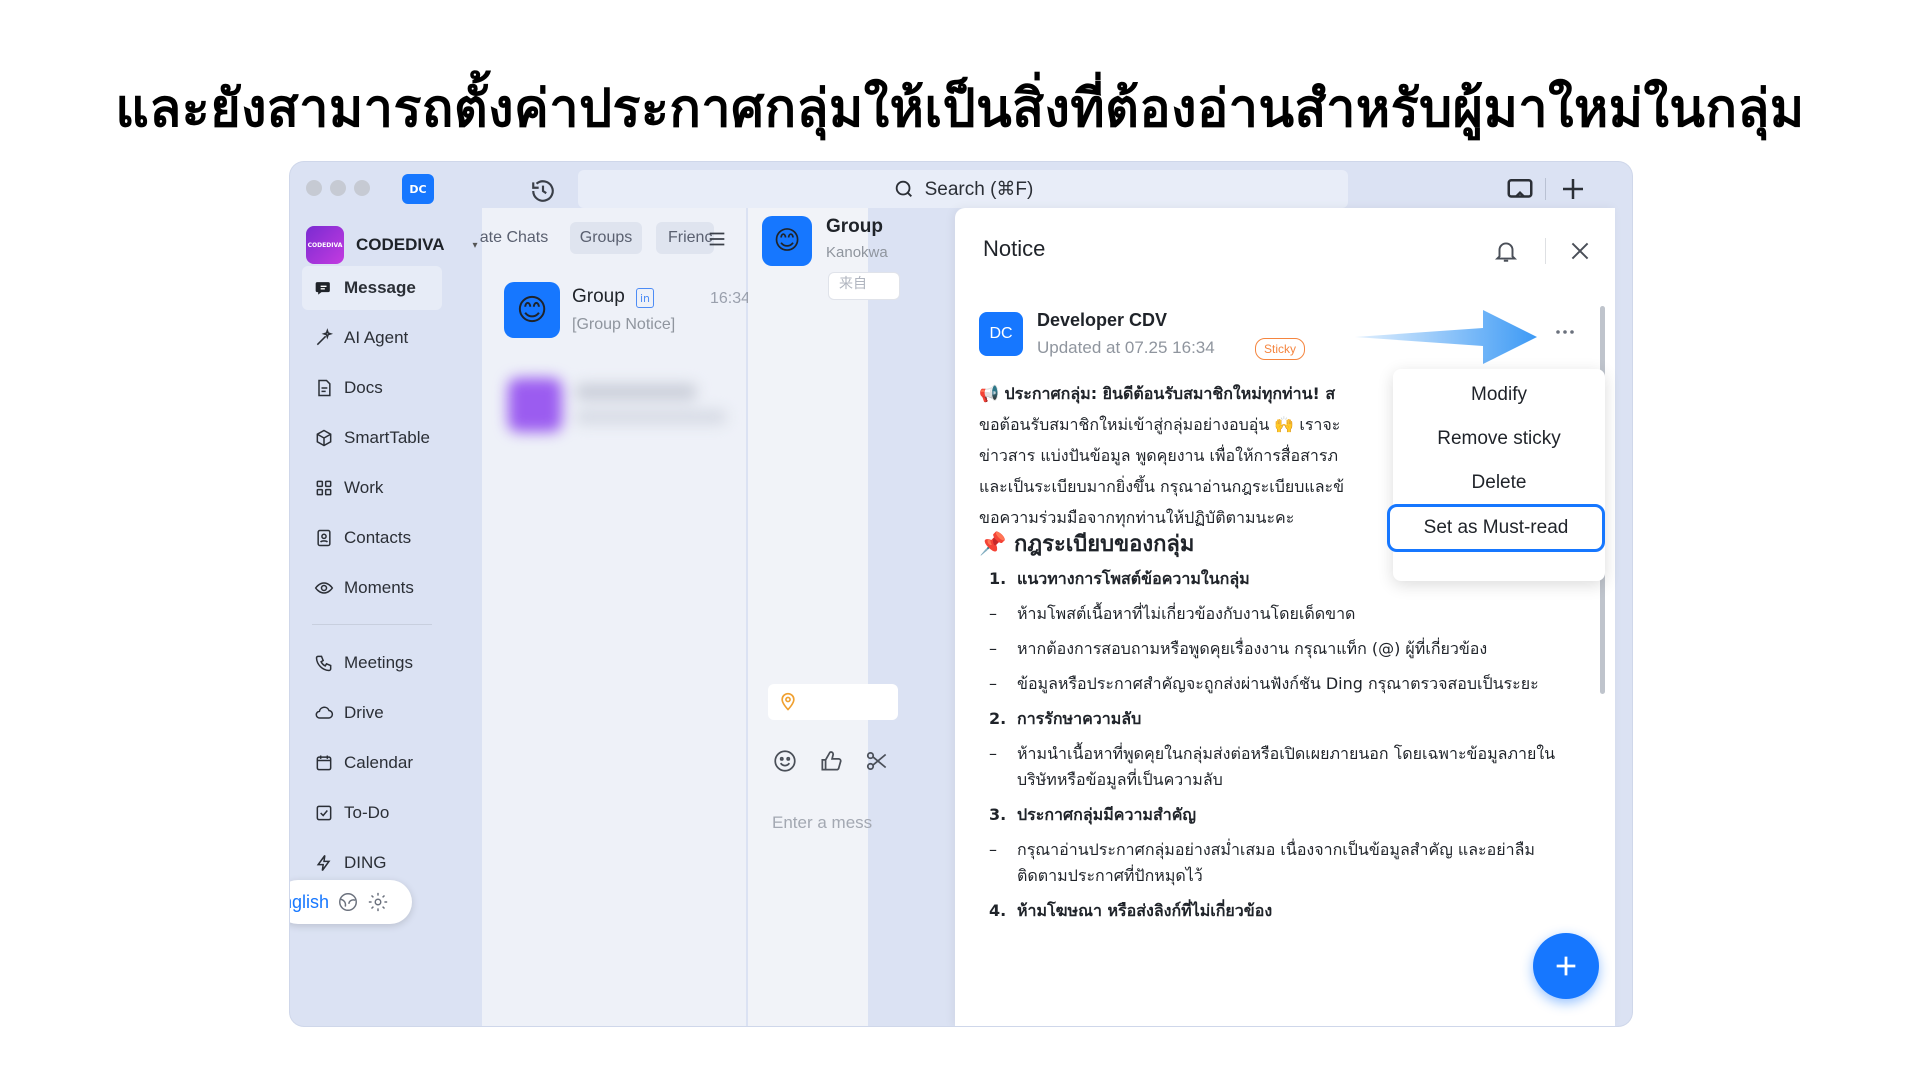 The width and height of the screenshot is (1920, 1080). What do you see at coordinates (365, 862) in the screenshot?
I see `sidebar-item-label: DING` at bounding box center [365, 862].